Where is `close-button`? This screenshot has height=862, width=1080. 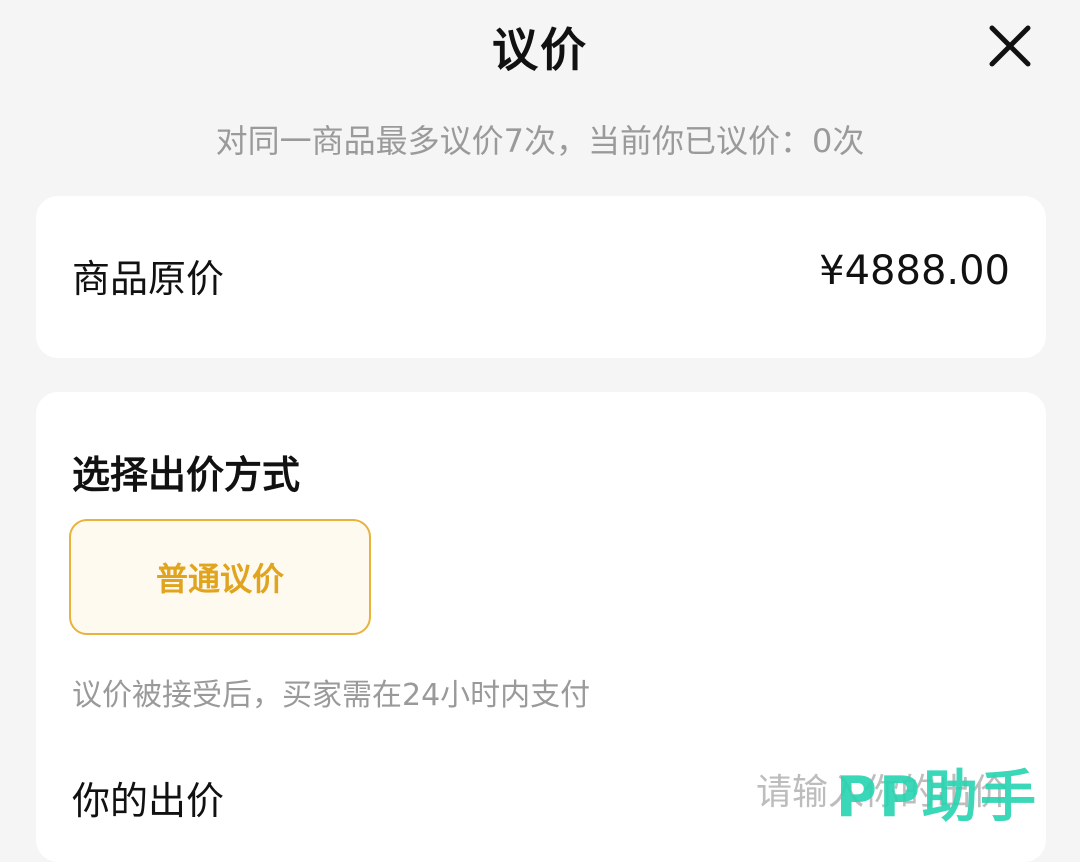 close-button is located at coordinates (1010, 46).